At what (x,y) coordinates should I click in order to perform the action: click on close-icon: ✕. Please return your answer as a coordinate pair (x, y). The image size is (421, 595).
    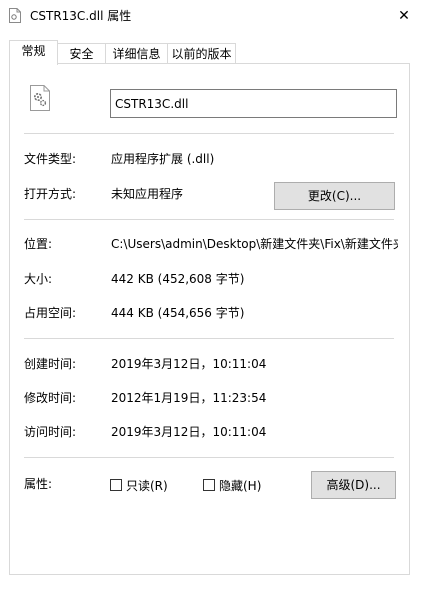
    Looking at the image, I should click on (404, 16).